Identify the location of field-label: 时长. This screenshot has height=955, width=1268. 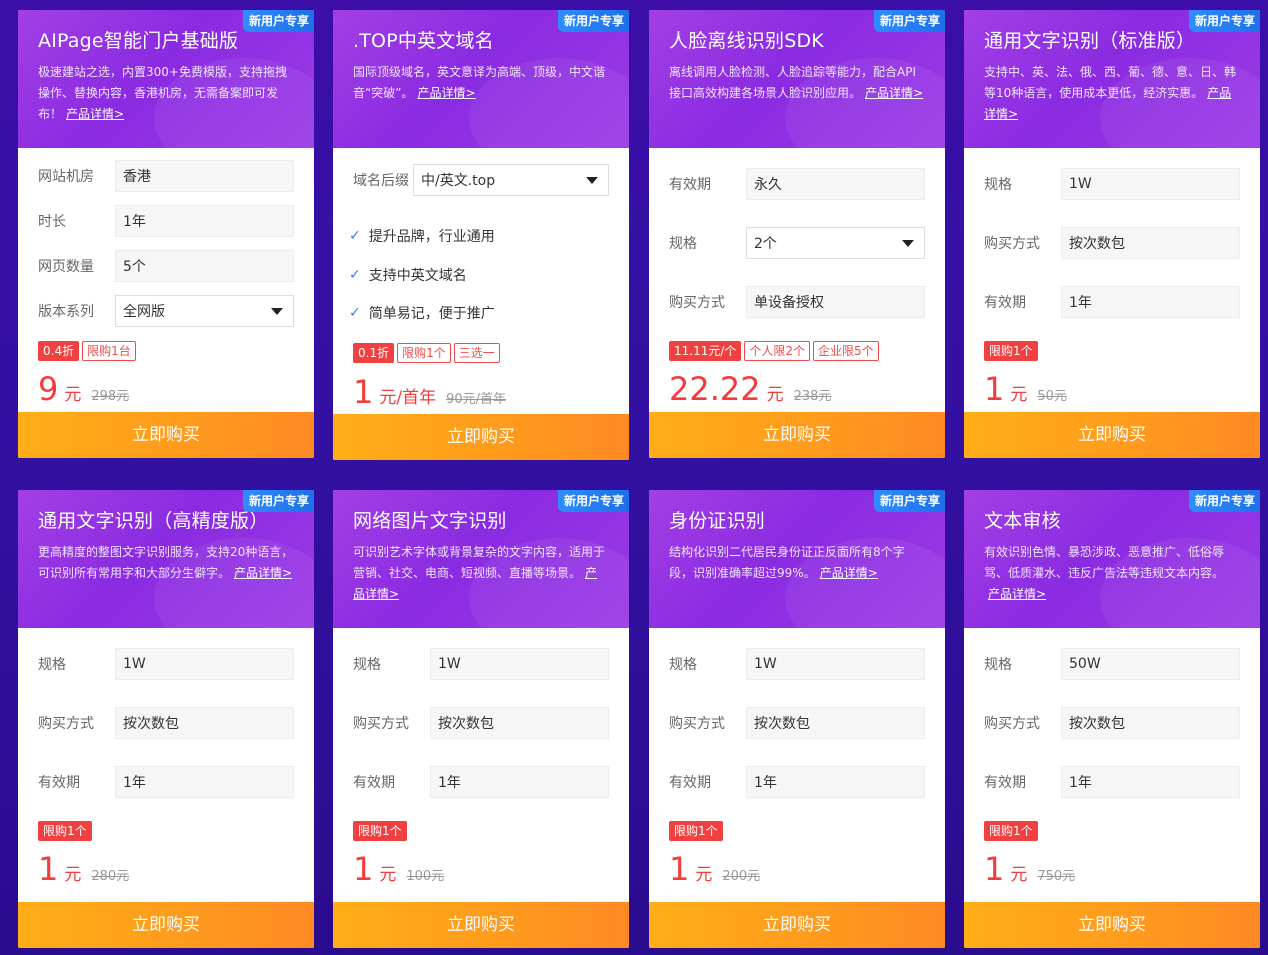
(52, 222).